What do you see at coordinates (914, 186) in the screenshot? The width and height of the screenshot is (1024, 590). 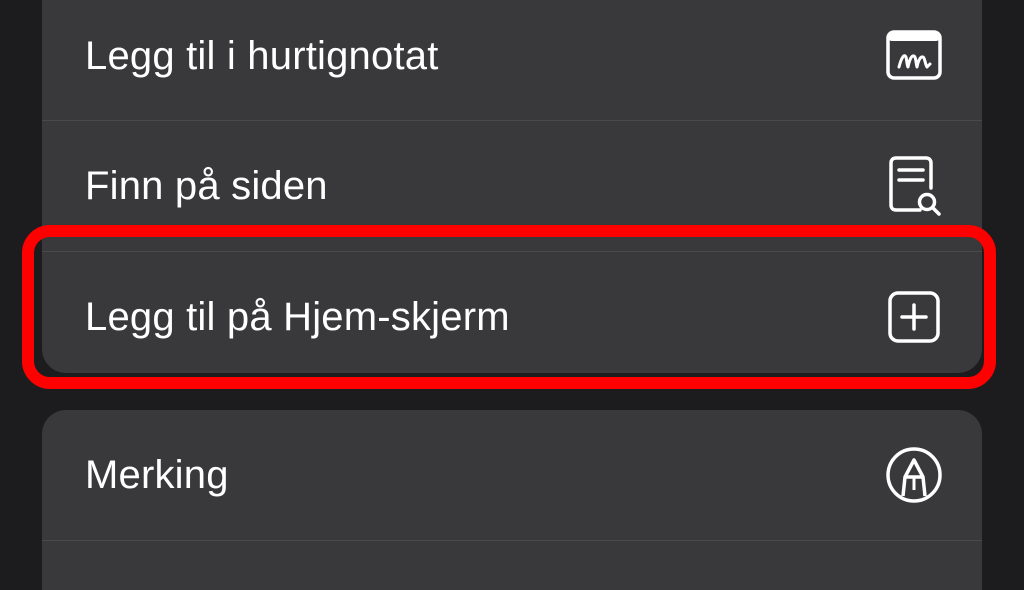 I see `find-on-page-icon` at bounding box center [914, 186].